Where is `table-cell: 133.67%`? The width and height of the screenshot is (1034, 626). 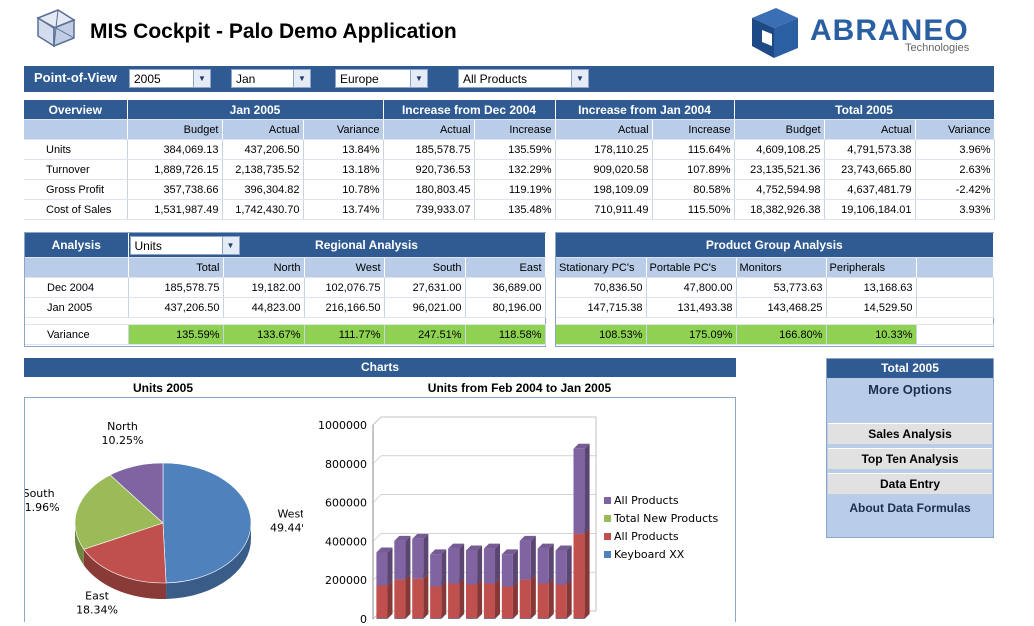
table-cell: 133.67% is located at coordinates (264, 334).